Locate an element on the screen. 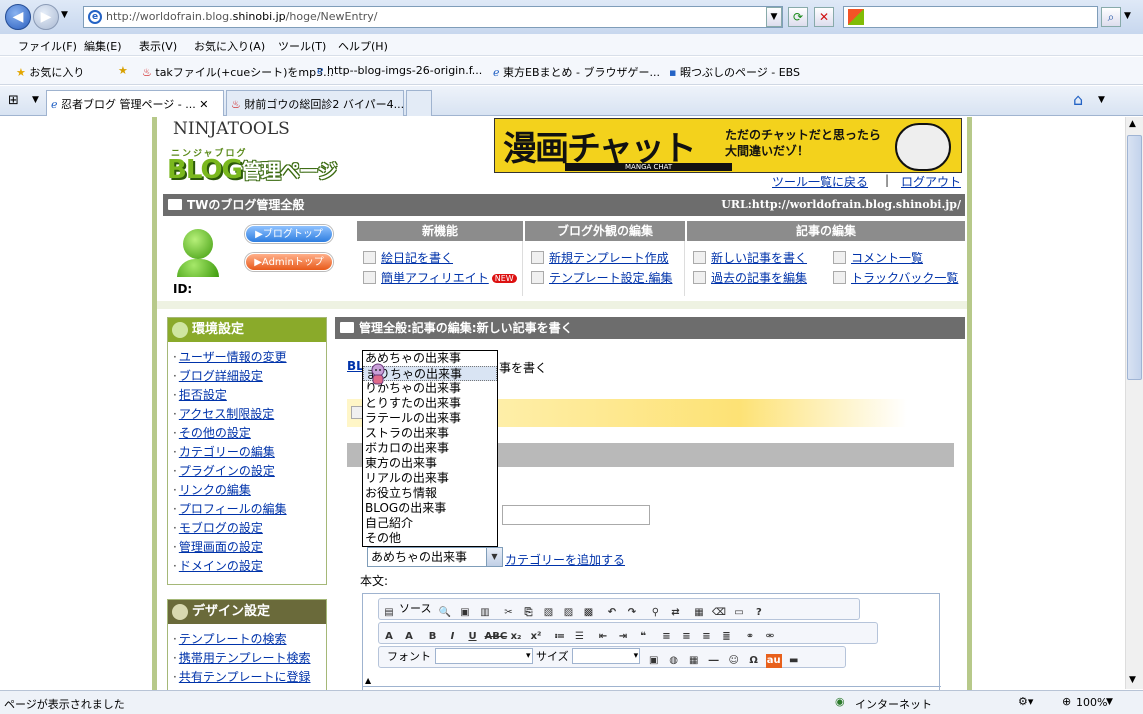 This screenshot has width=1143, height=714. past-articles-link: 過去の記事を編集 is located at coordinates (750, 277).